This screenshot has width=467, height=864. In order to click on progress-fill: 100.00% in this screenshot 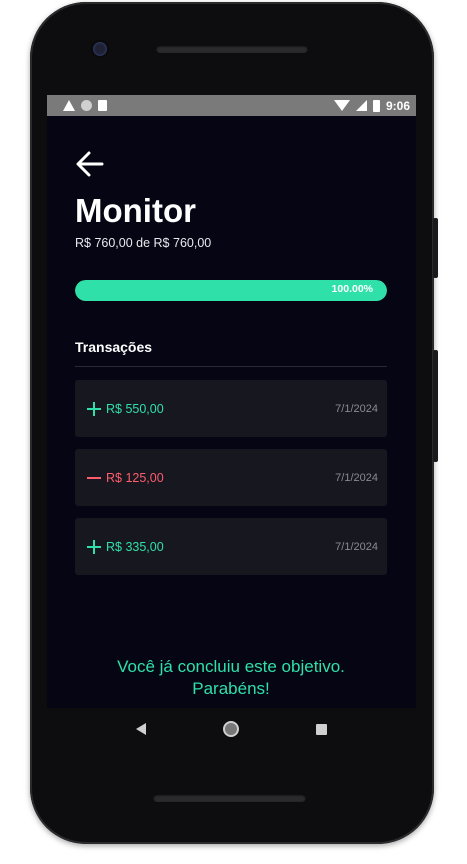, I will do `click(231, 290)`.